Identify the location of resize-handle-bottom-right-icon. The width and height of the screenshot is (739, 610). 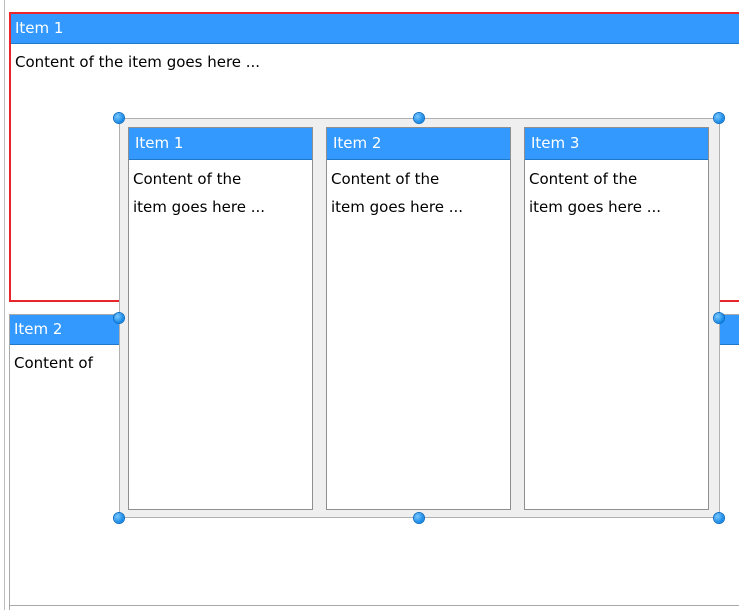
(719, 518).